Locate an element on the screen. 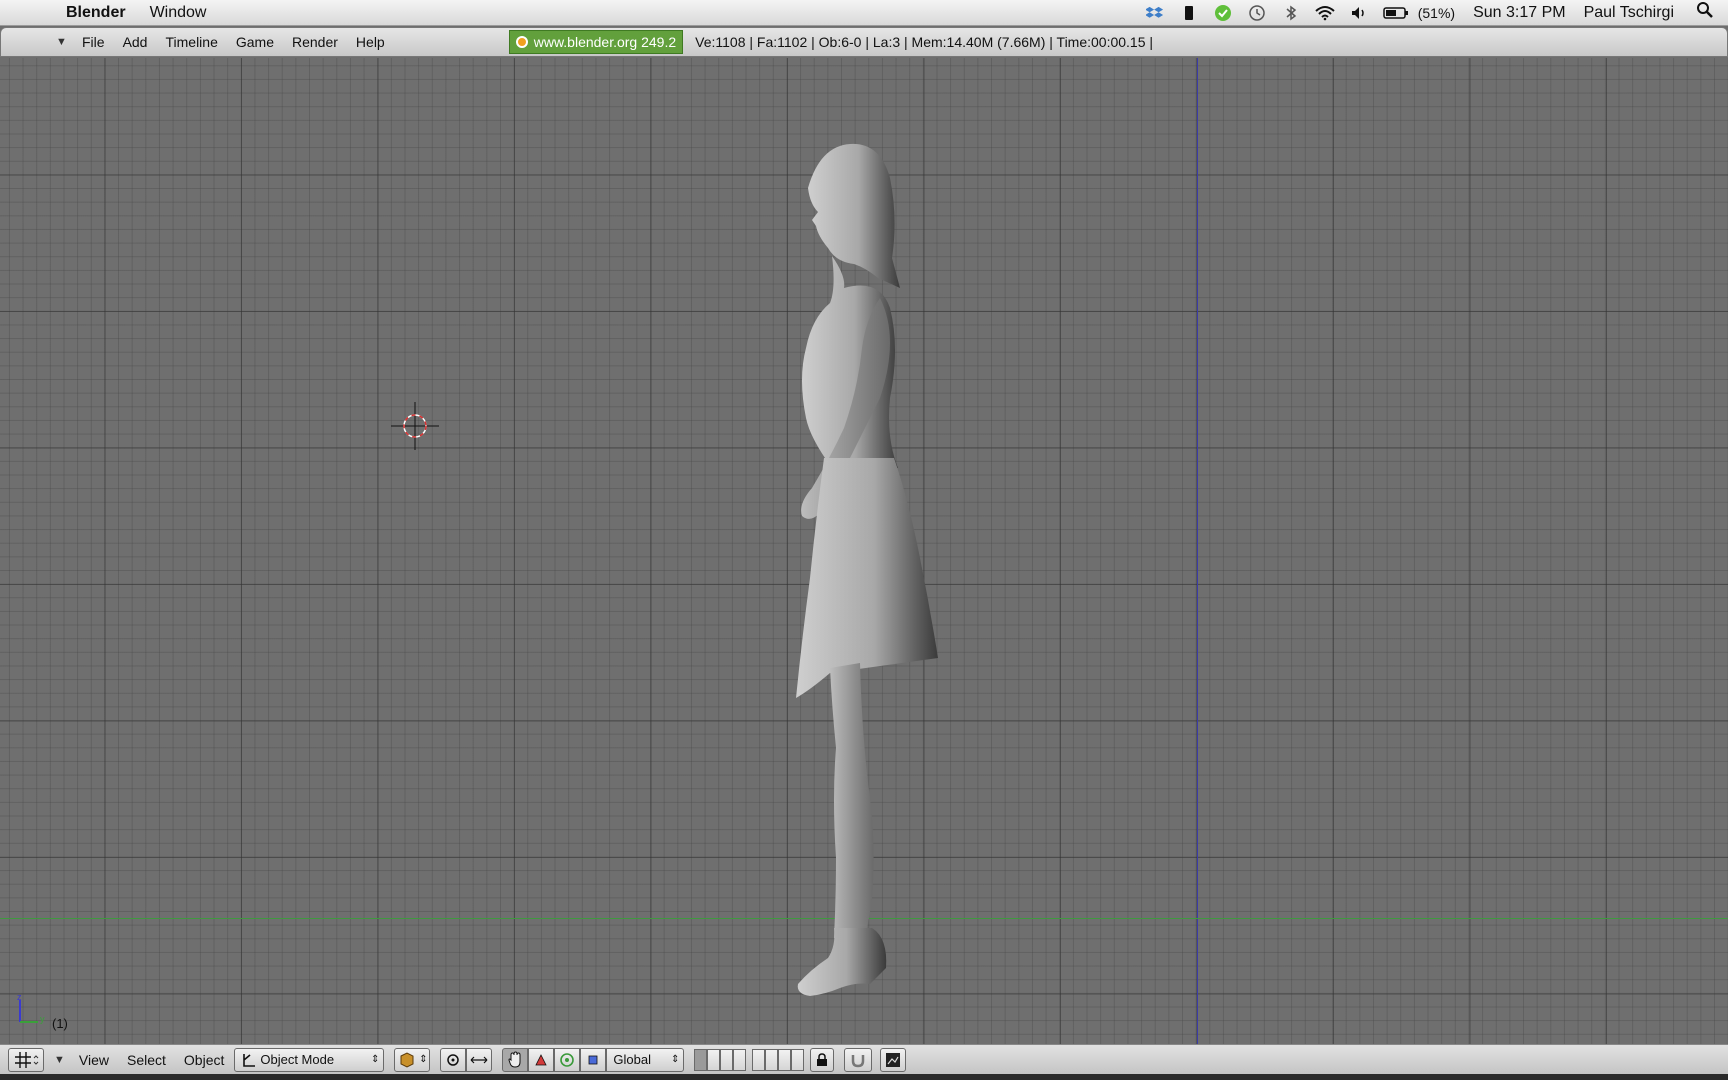 Image resolution: width=1728 pixels, height=1080 pixels. volume-icon is located at coordinates (1359, 13).